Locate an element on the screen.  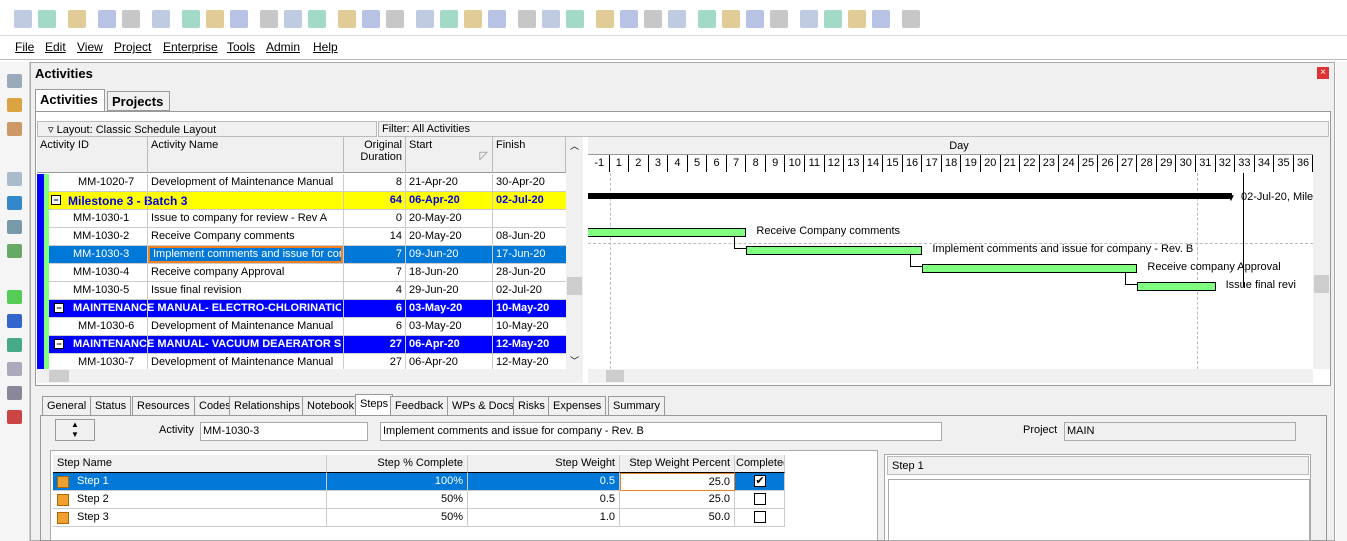
step-weight-percent: 50.0 is located at coordinates (677, 518).